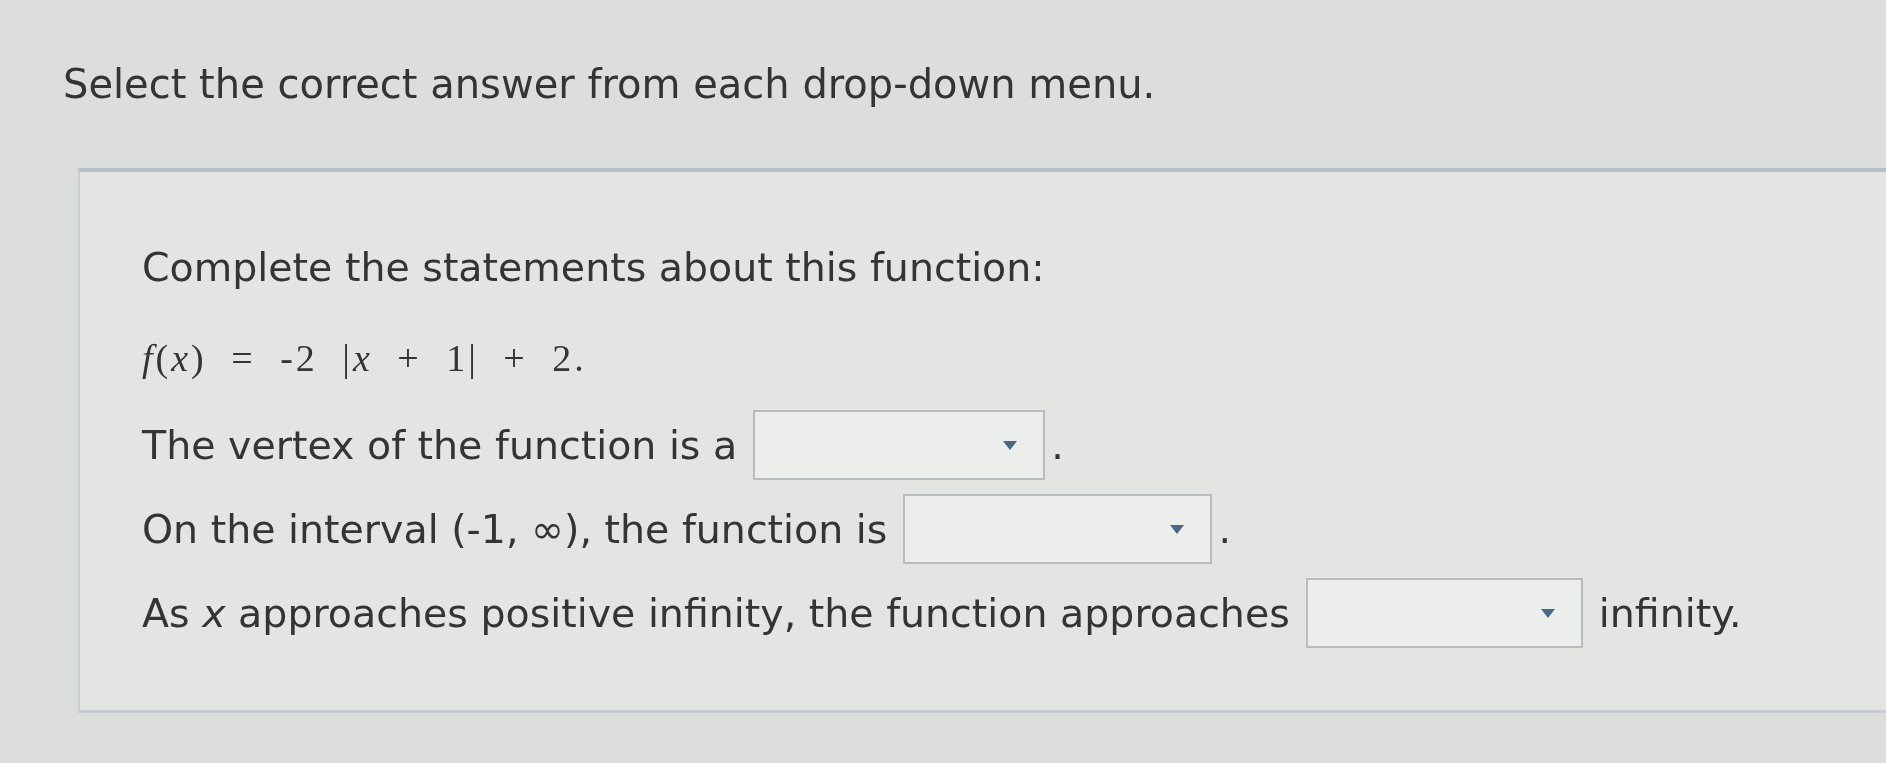 The height and width of the screenshot is (763, 1886). I want to click on prompt-text: Complete the statements about this function:, so click(593, 267).